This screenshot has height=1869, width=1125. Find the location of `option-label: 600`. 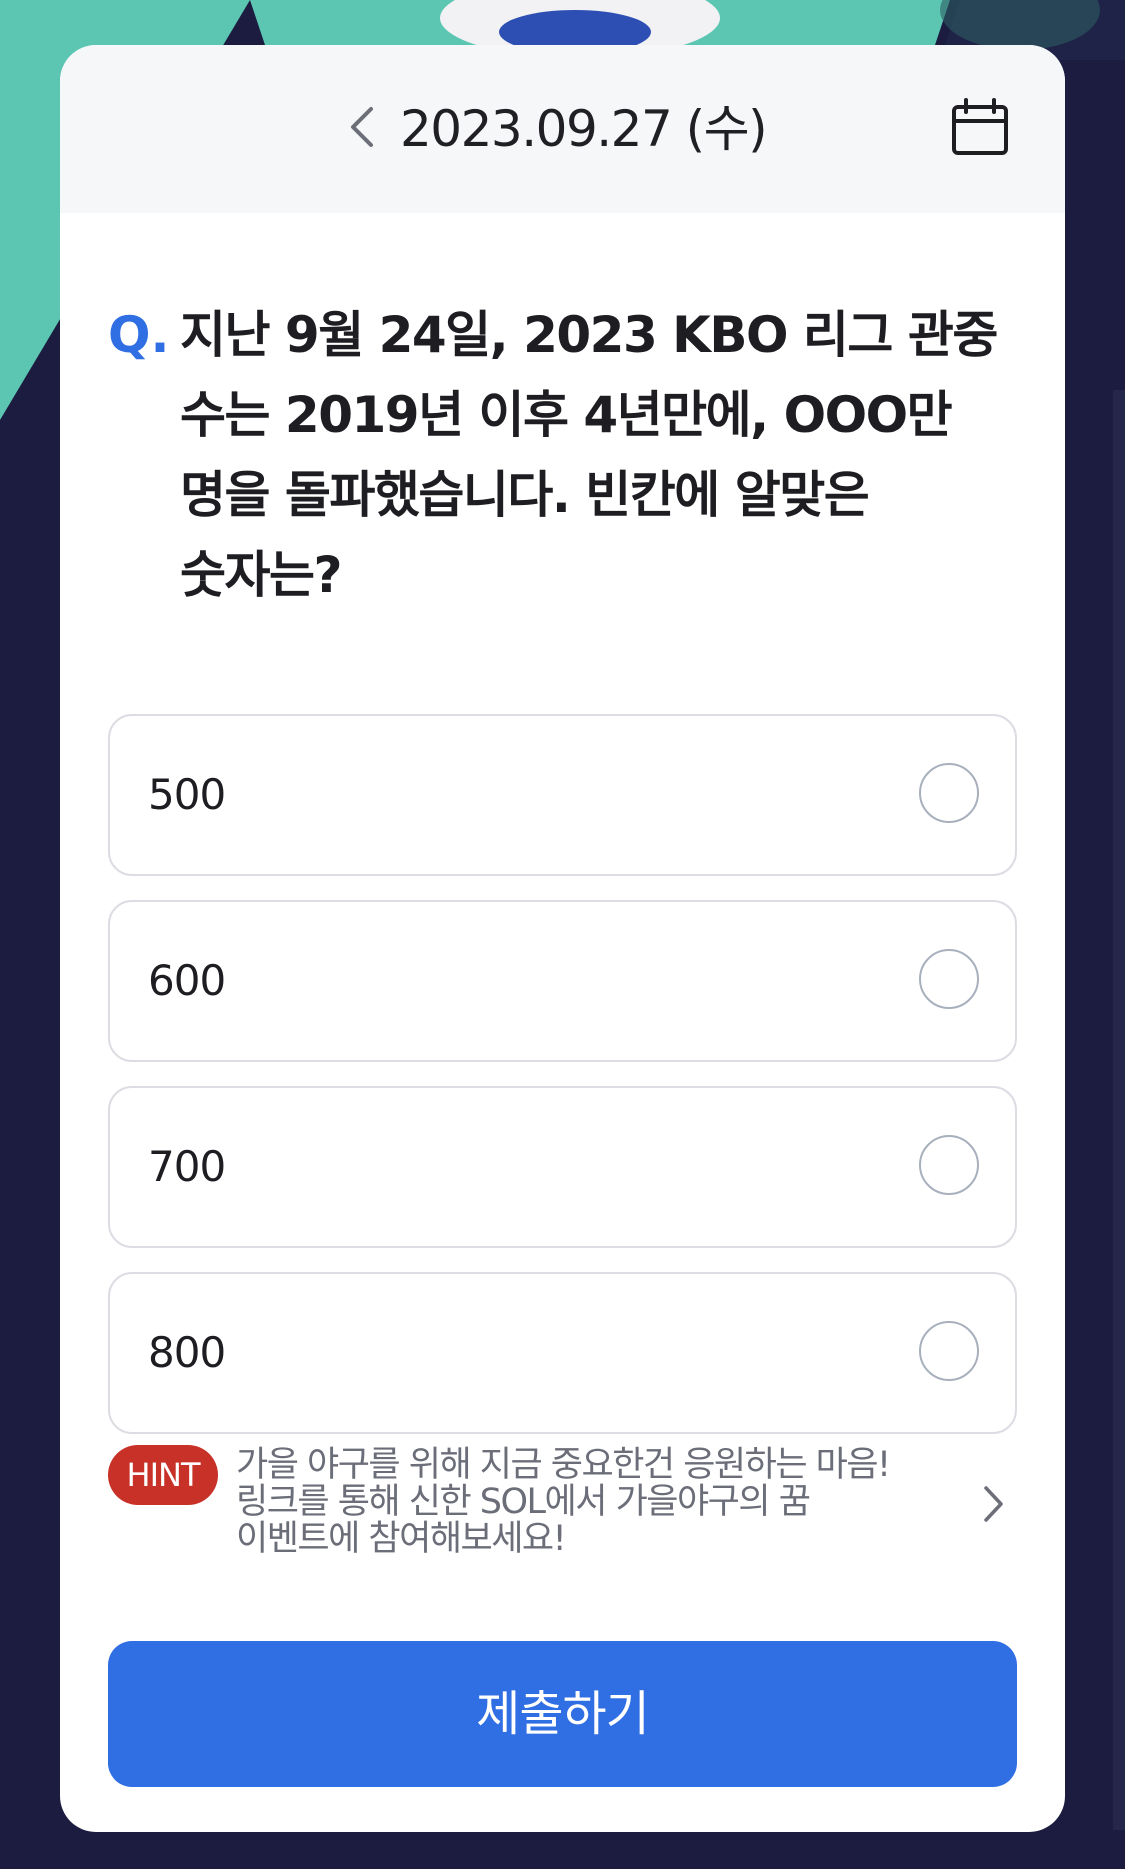

option-label: 600 is located at coordinates (187, 980).